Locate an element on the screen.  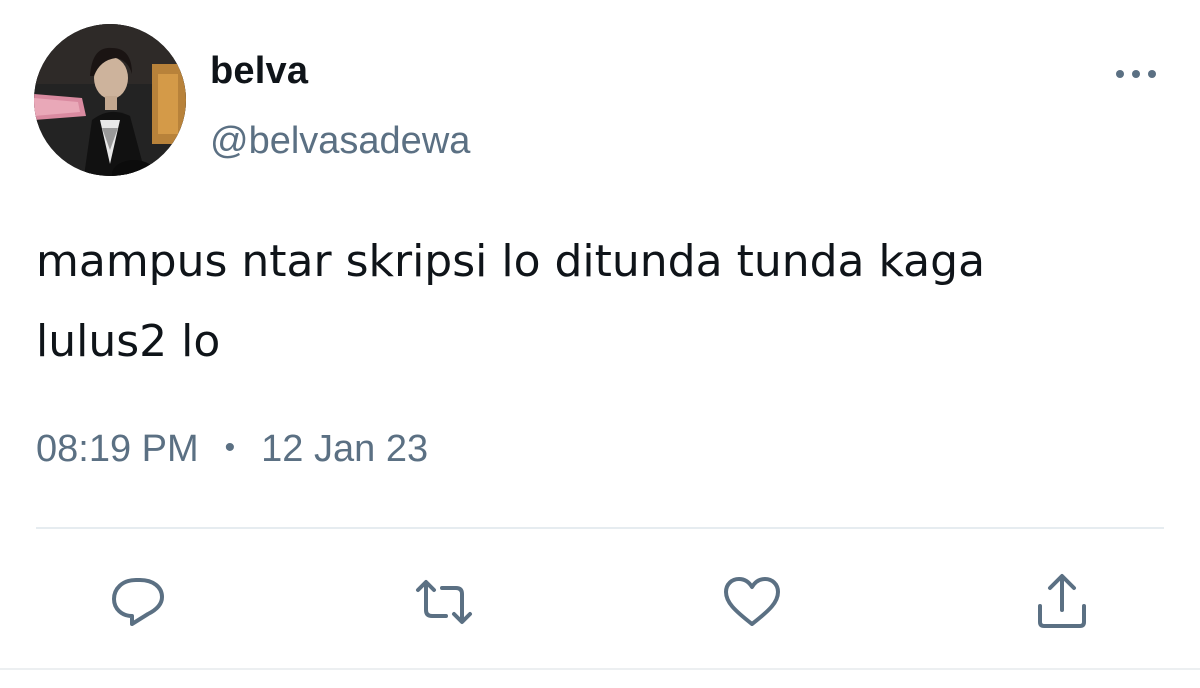
display-name: belva is located at coordinates (259, 71).